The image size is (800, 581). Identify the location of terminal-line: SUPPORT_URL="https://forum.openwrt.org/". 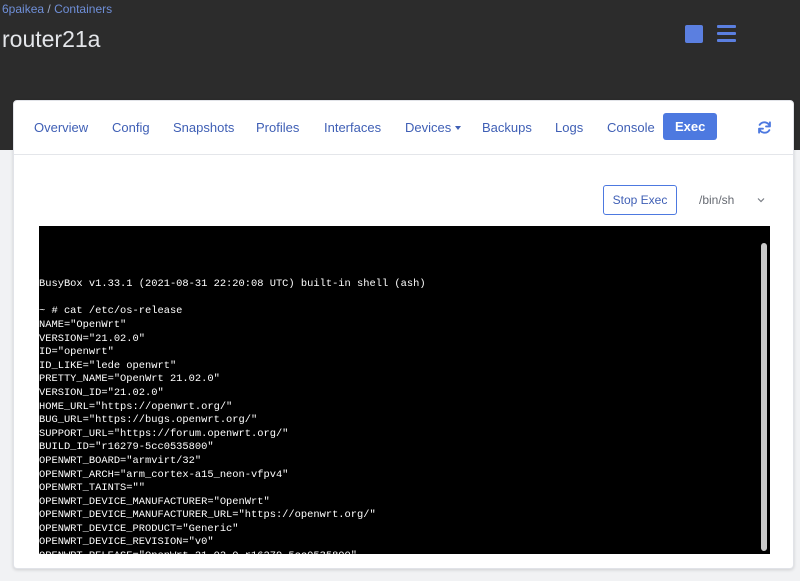
(164, 433).